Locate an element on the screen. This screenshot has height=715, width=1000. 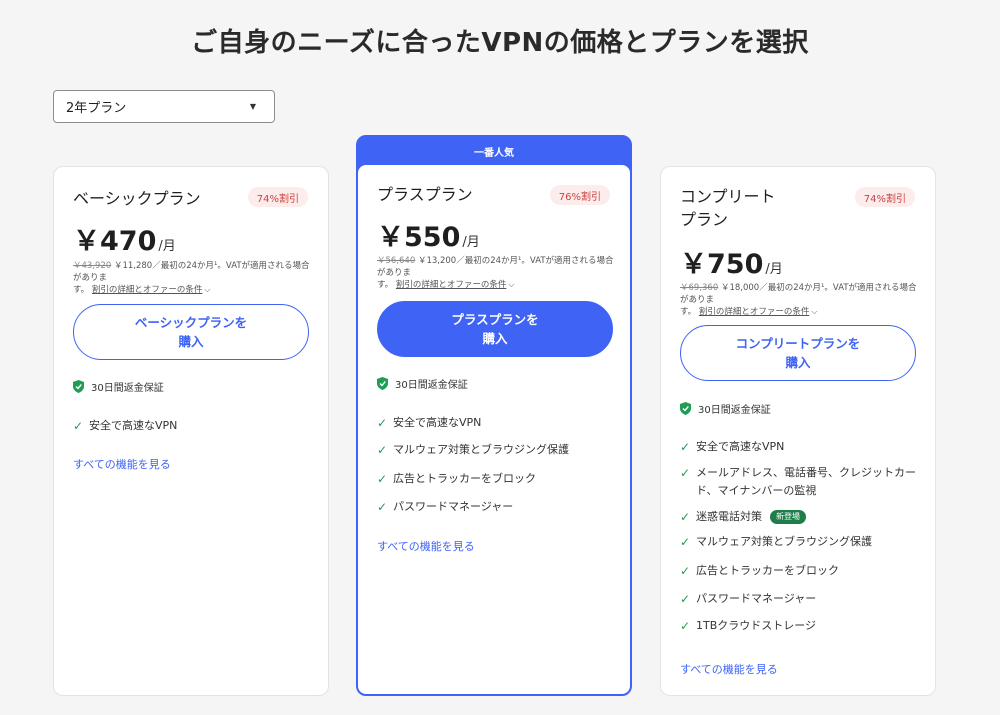
plan-name-line2: プラン is located at coordinates (704, 219).